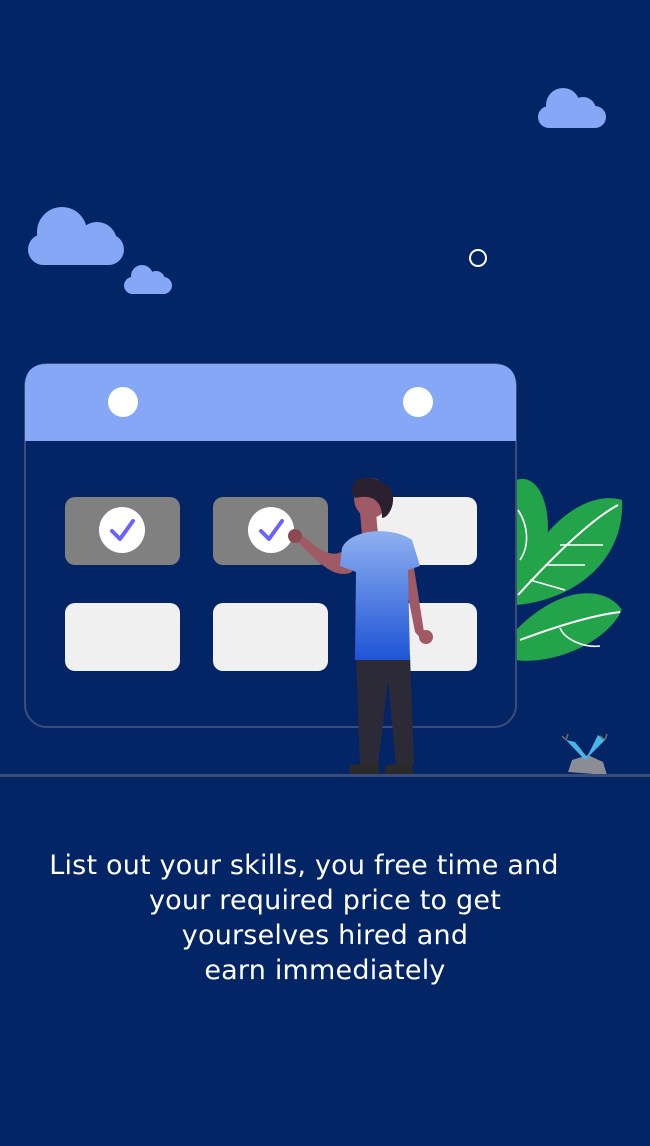  I want to click on ring-decoration, so click(478, 258).